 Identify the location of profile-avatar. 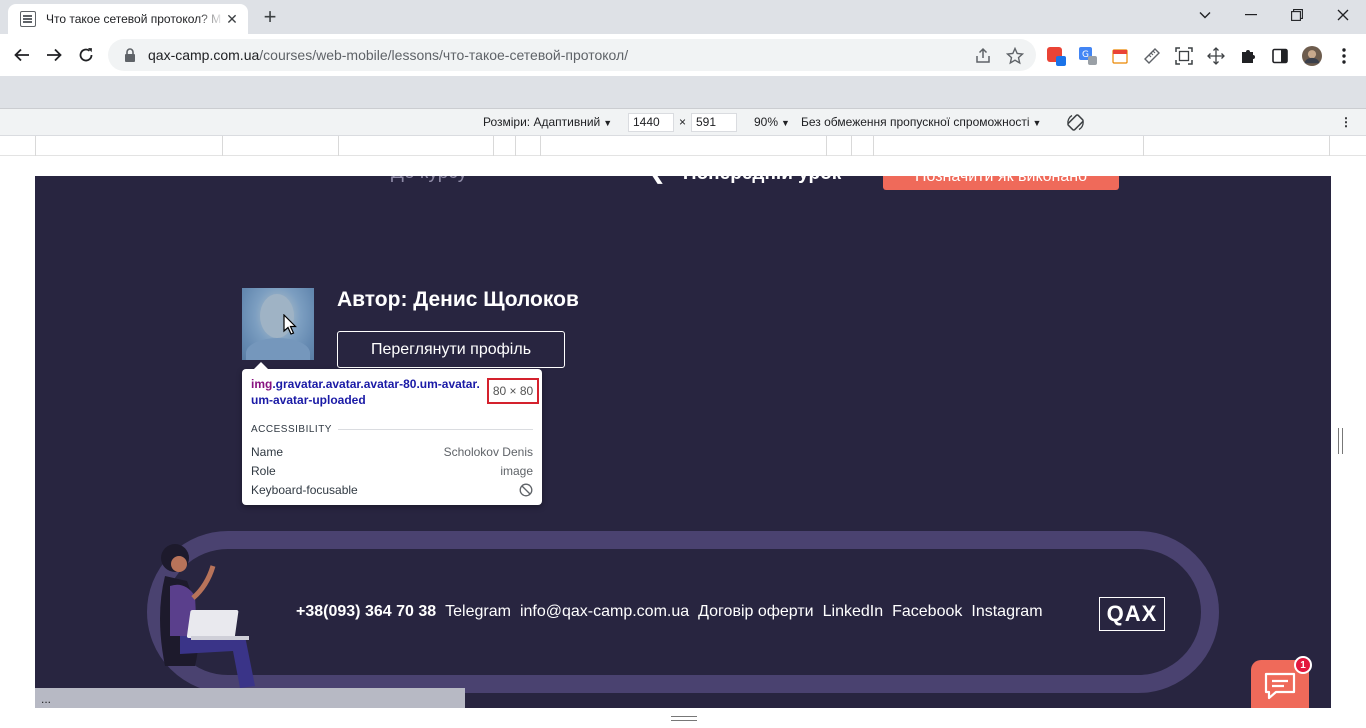
(1312, 56).